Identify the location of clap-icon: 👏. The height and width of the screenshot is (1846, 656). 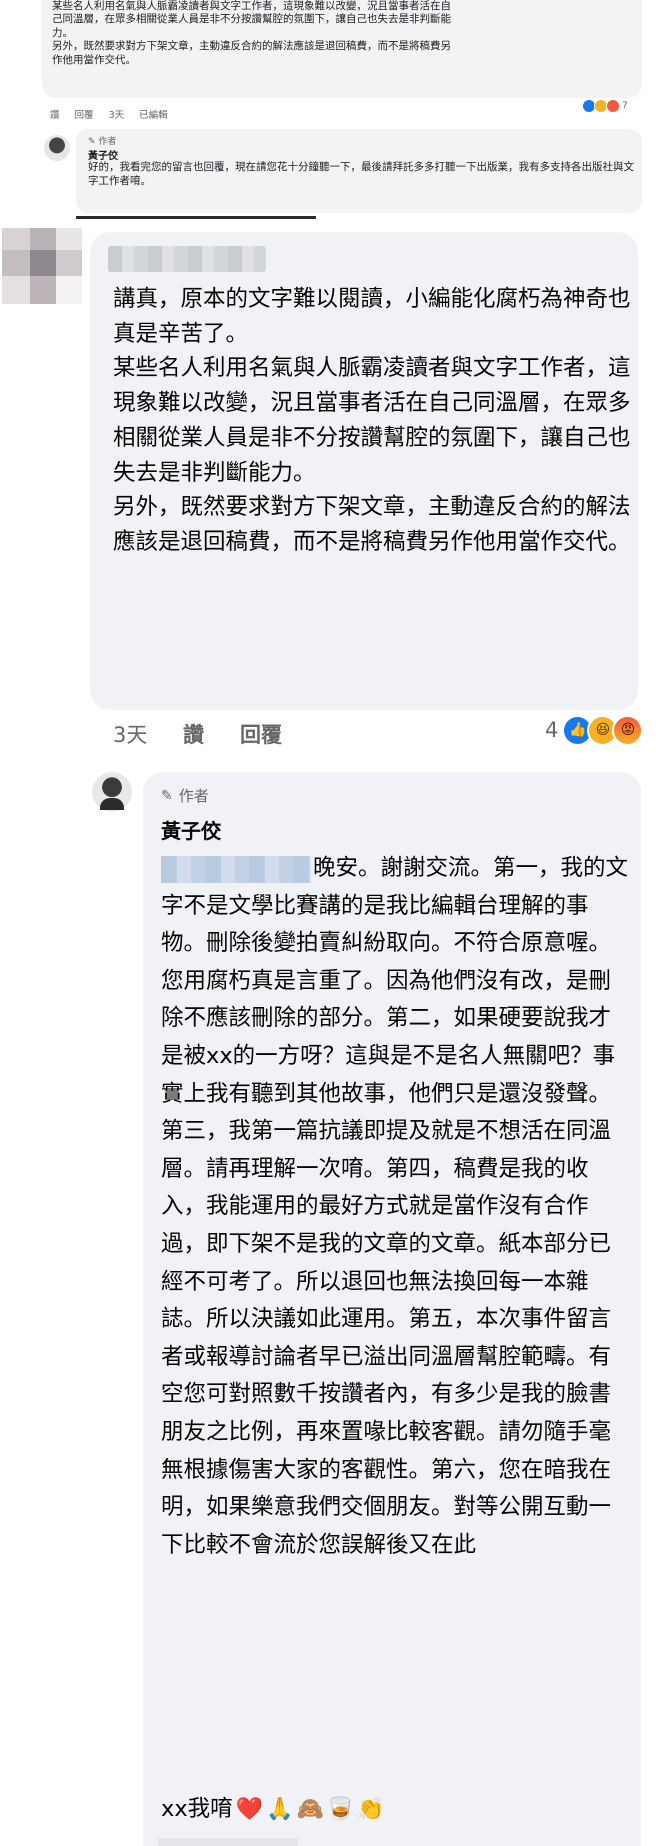
(371, 1809).